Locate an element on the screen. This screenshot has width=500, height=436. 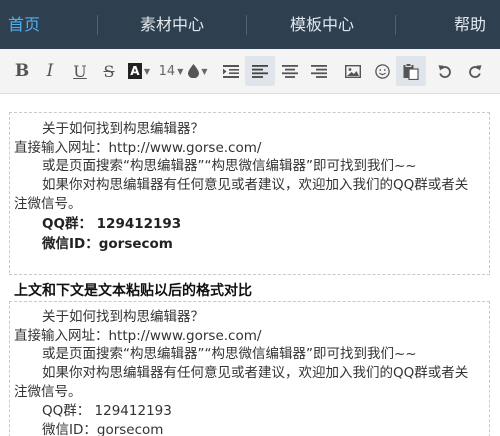
background-color-icon: ▼ is located at coordinates (198, 71).